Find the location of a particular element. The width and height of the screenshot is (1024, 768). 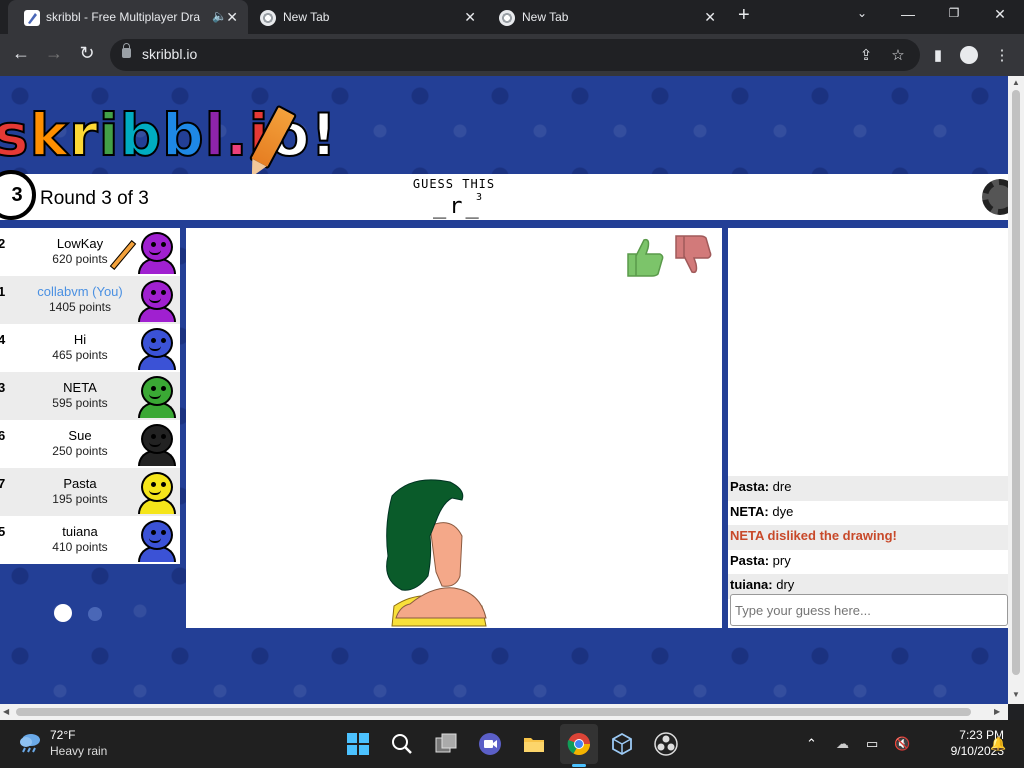

lock-icon is located at coordinates (126, 50).